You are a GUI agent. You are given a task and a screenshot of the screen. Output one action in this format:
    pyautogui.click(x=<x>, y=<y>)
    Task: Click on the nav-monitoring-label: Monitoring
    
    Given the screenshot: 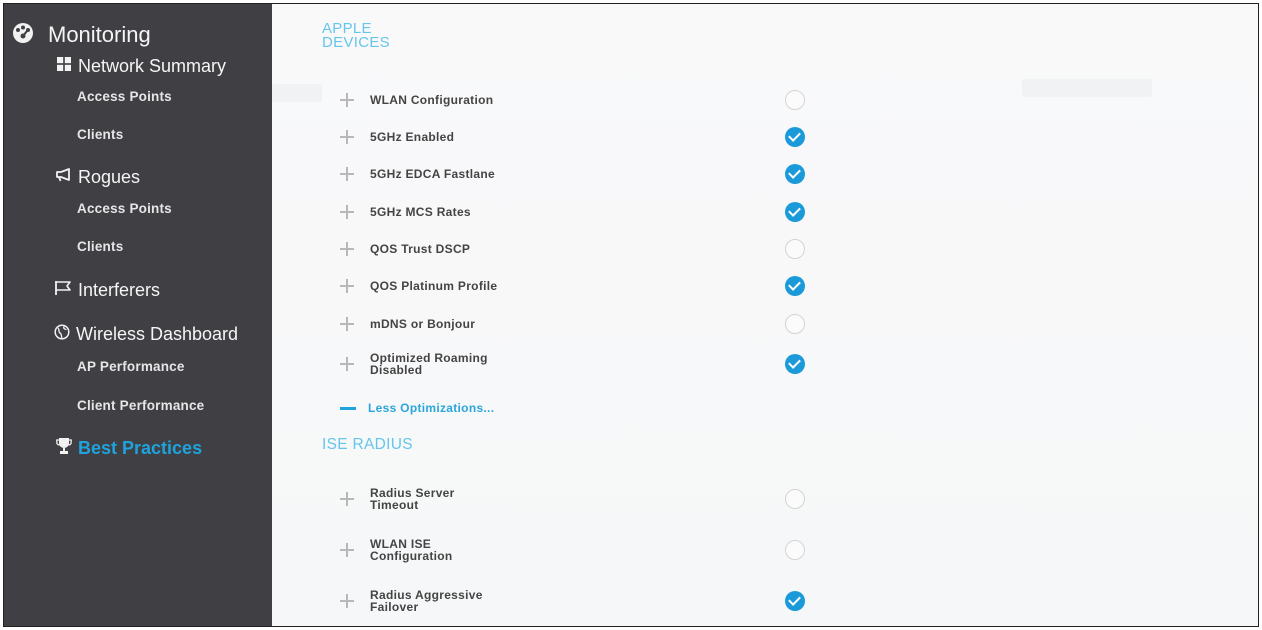 What is the action you would take?
    pyautogui.click(x=99, y=34)
    